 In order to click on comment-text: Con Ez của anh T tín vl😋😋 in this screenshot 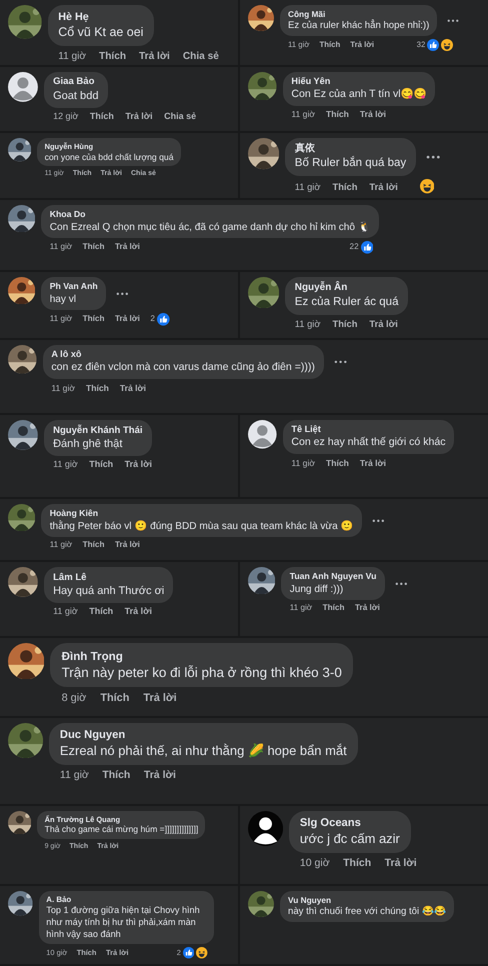, I will do `click(359, 95)`.